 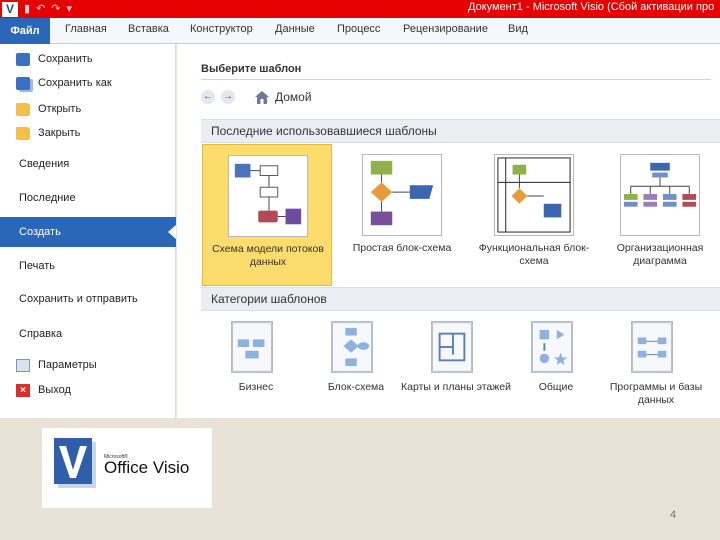 I want to click on tab-data: Данные, so click(x=295, y=29).